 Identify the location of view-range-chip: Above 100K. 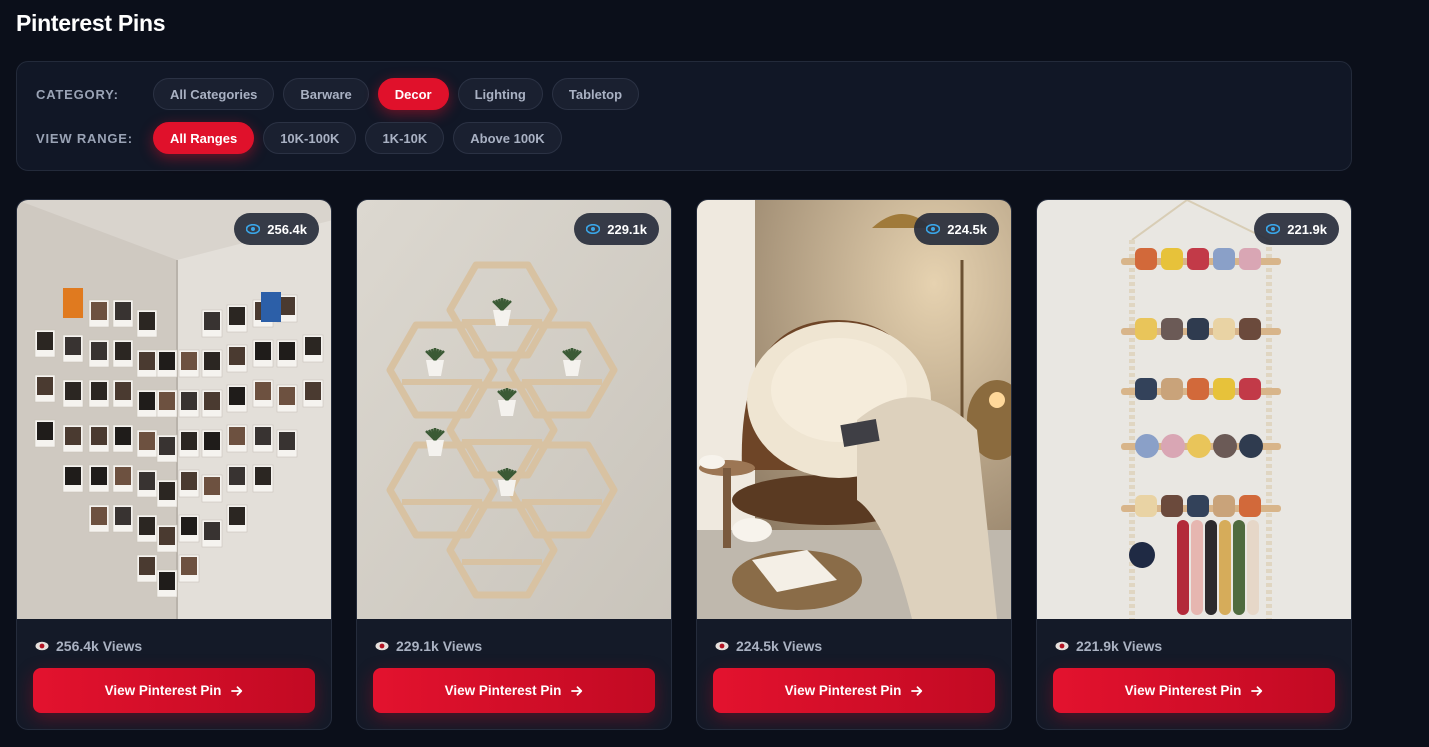
(507, 138).